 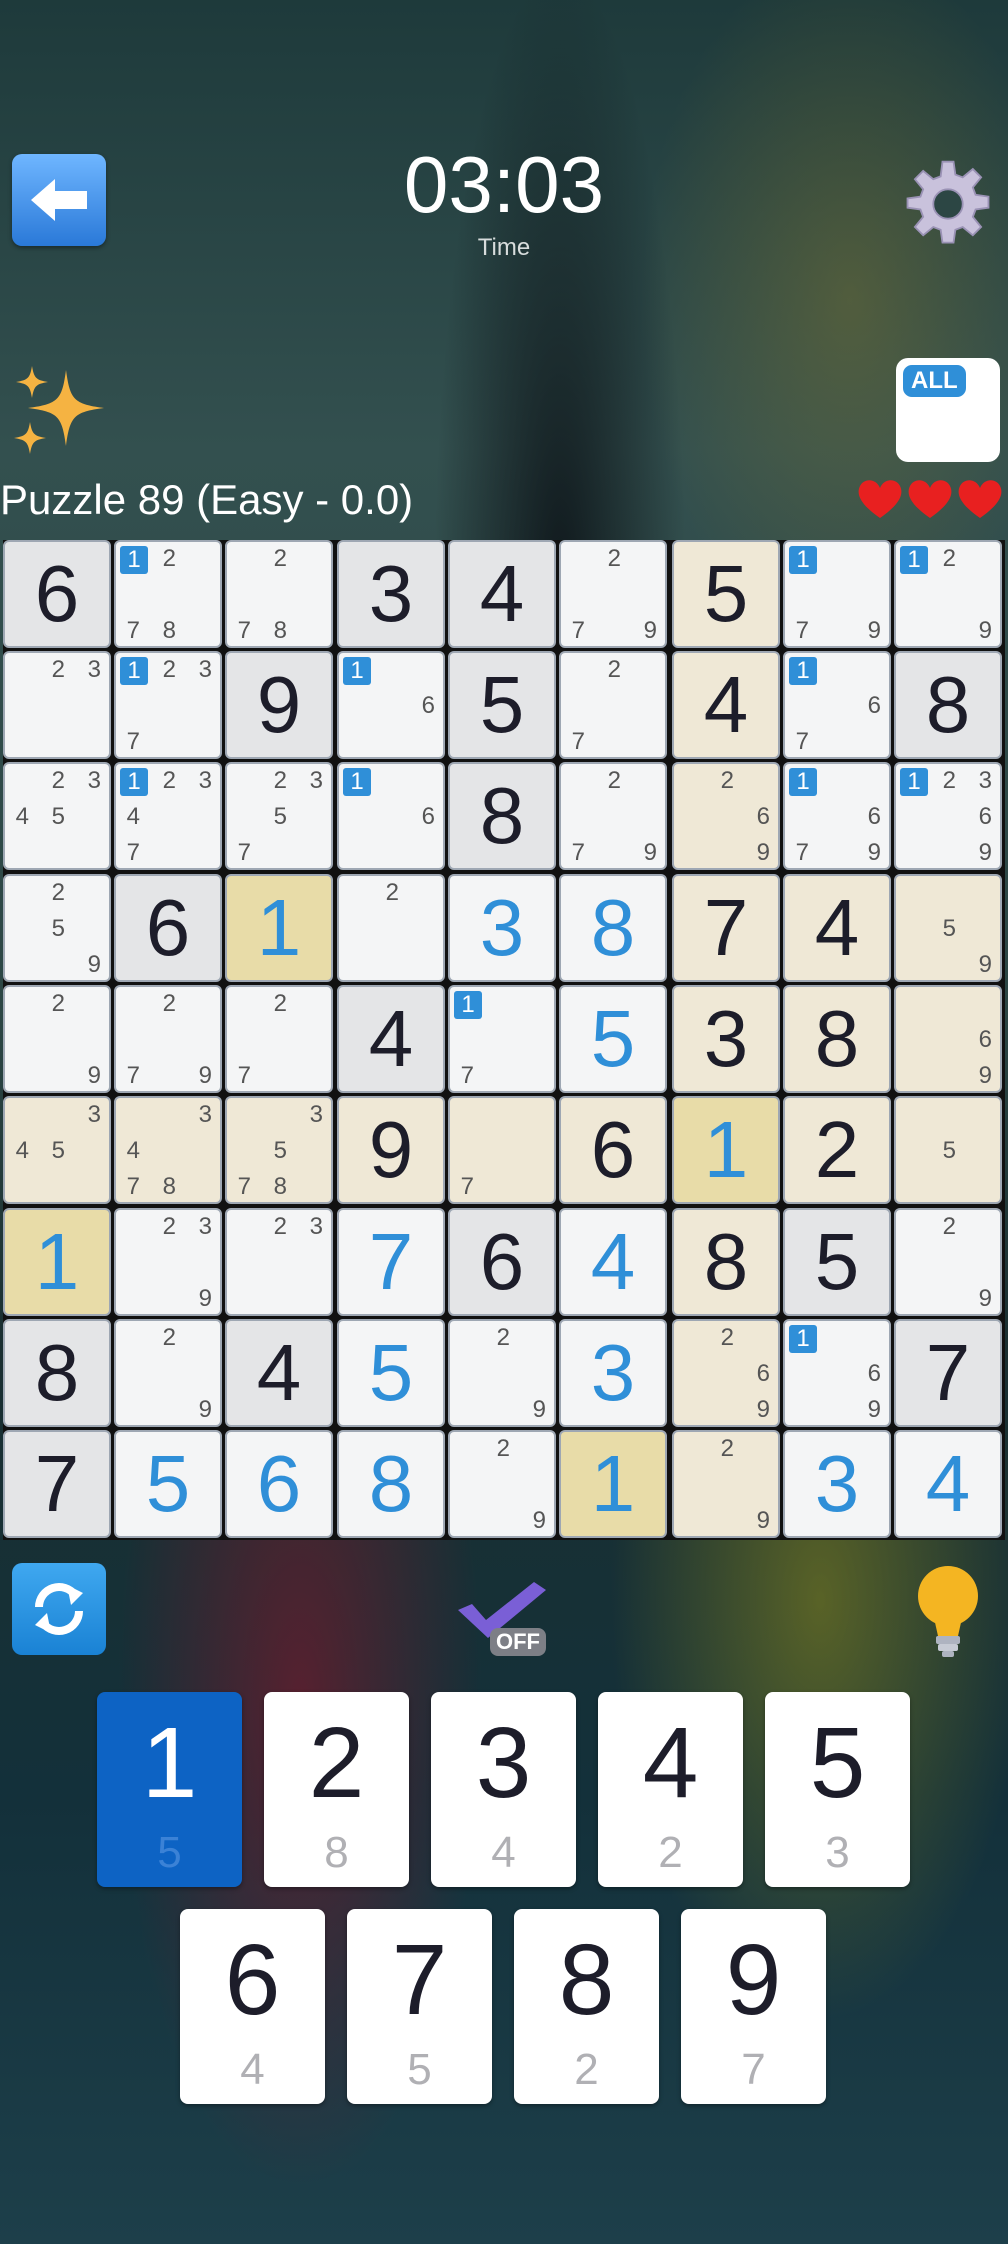 What do you see at coordinates (948, 1039) in the screenshot?
I see `sudoku-cell: 69` at bounding box center [948, 1039].